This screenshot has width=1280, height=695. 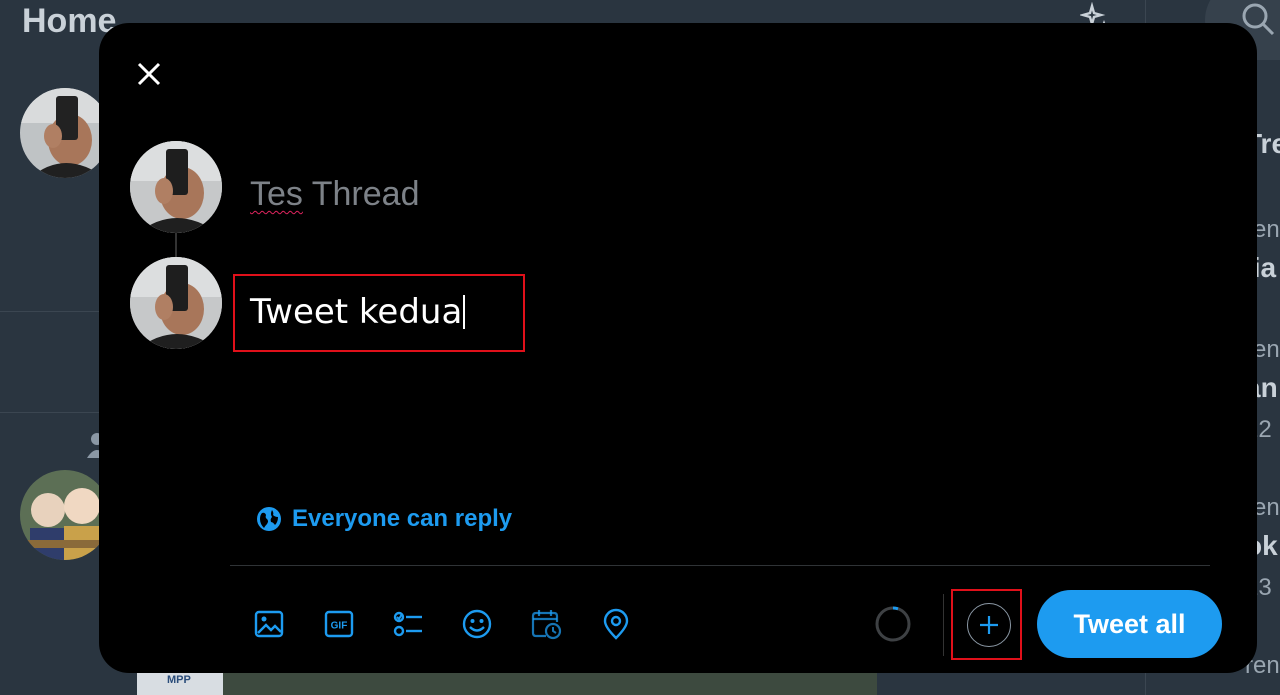 I want to click on media-button, so click(x=269, y=624).